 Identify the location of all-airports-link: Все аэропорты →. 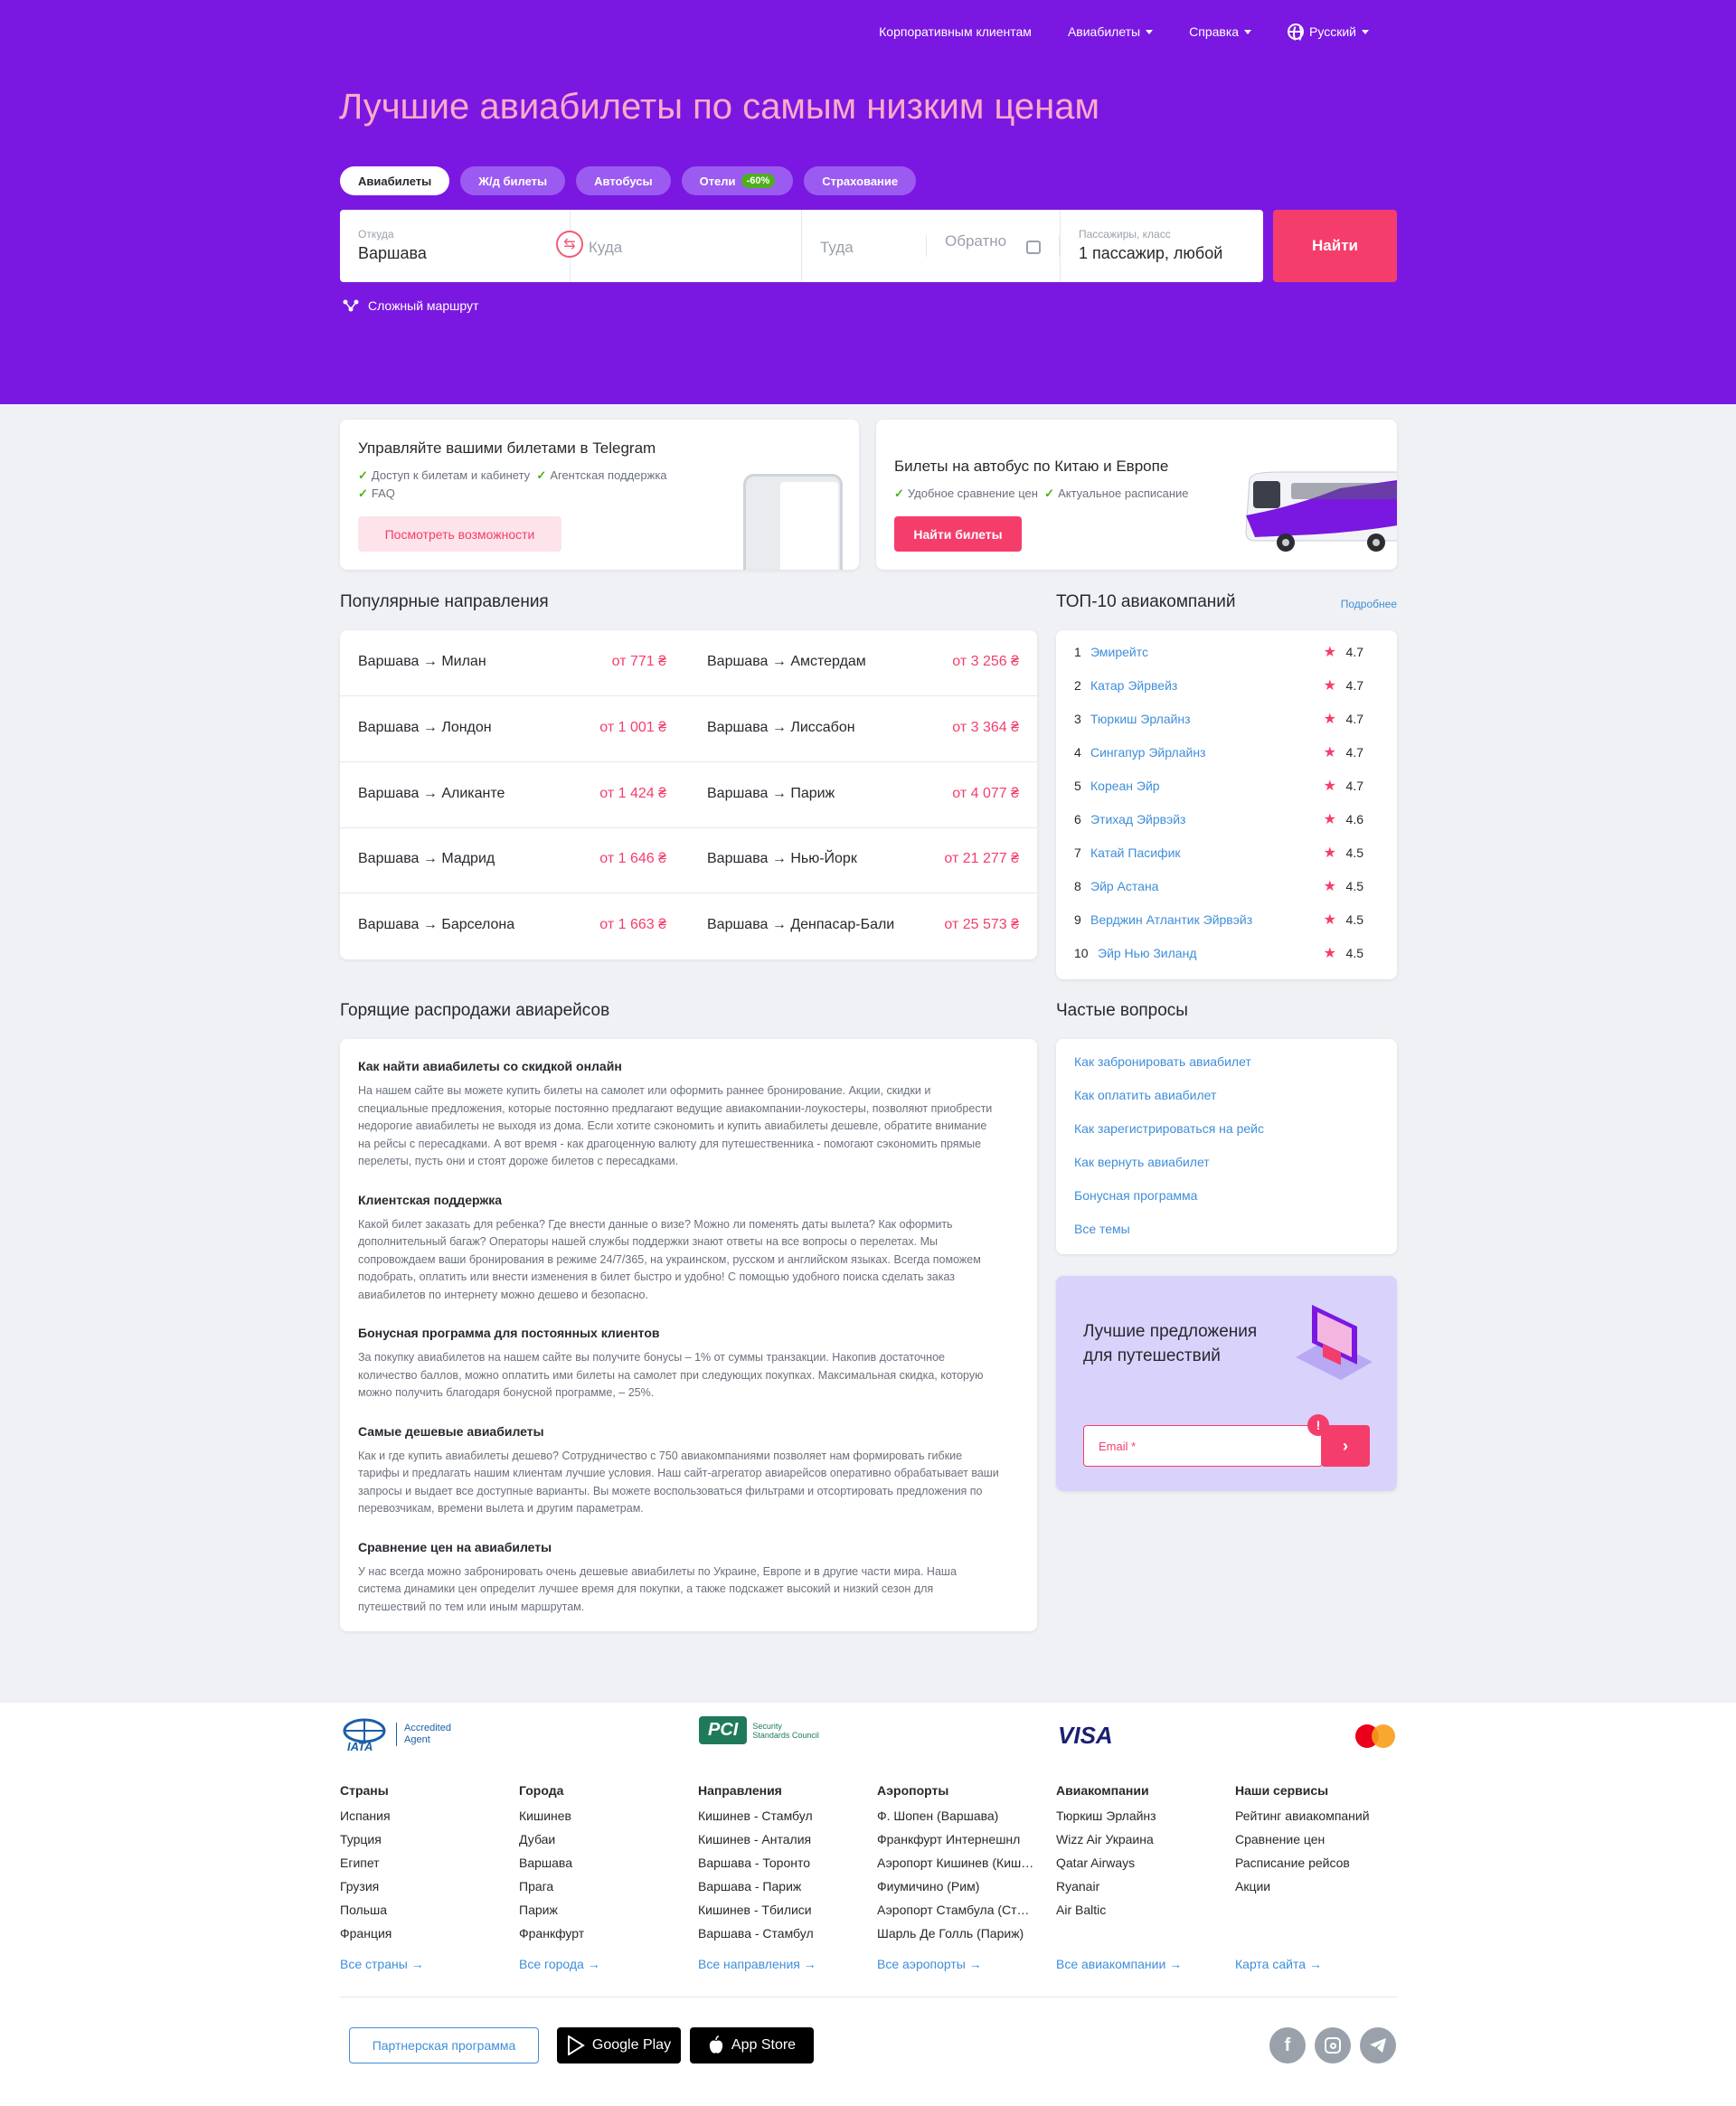
(930, 1964).